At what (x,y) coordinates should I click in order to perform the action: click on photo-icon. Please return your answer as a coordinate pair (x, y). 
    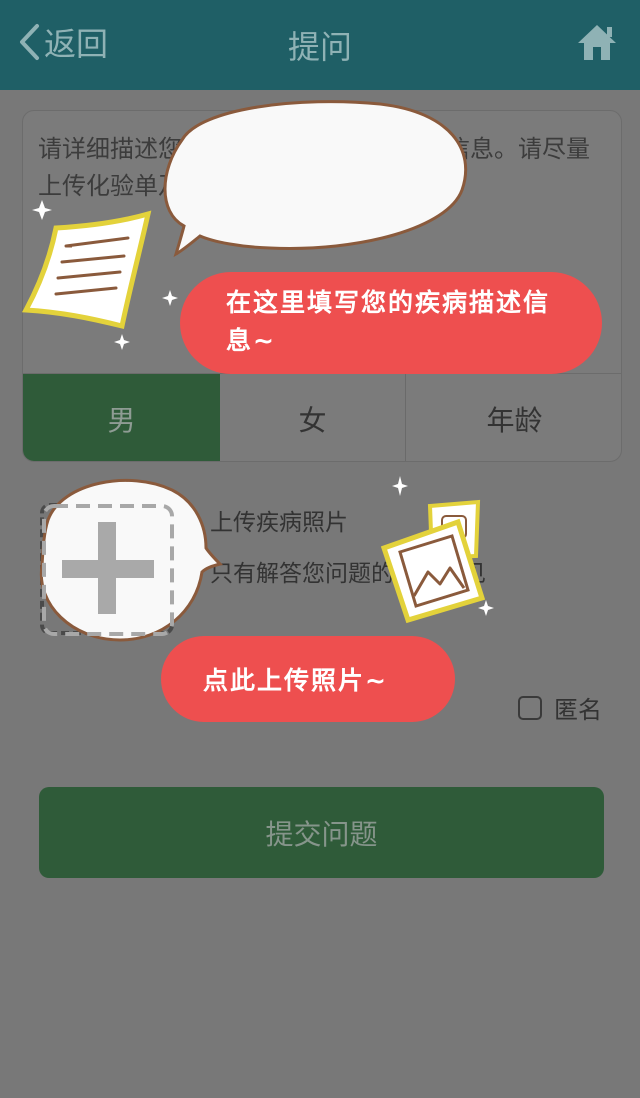
    Looking at the image, I should click on (433, 561).